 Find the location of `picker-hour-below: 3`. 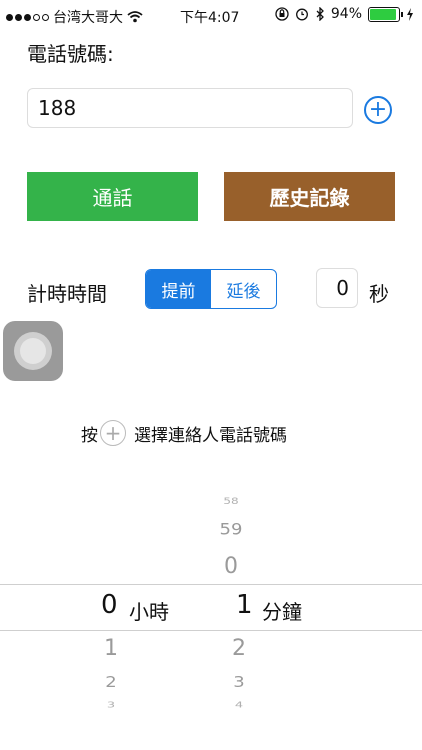

picker-hour-below: 3 is located at coordinates (111, 705).